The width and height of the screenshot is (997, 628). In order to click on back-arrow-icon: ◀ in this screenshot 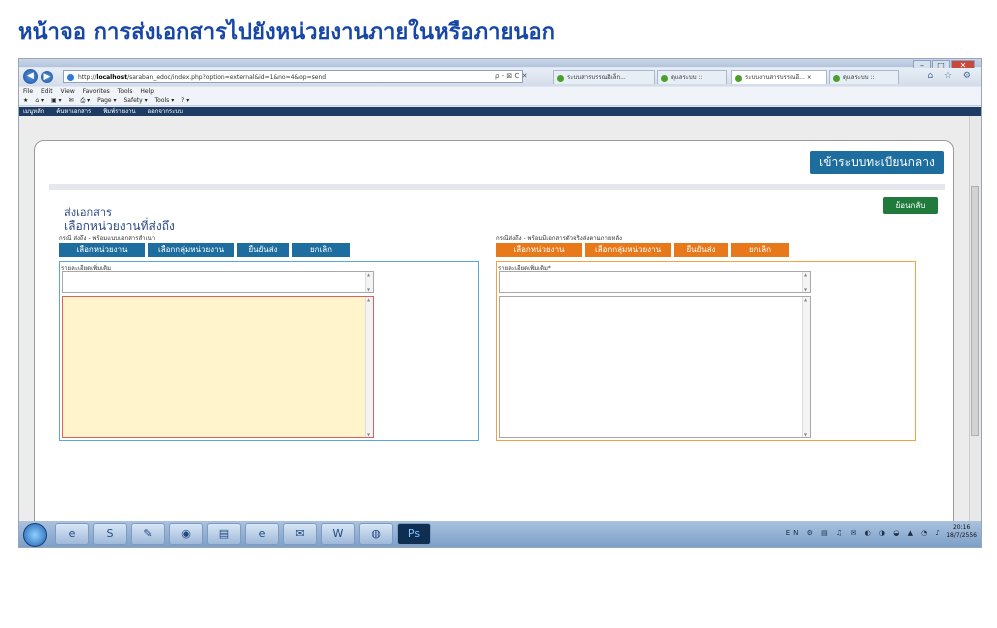, I will do `click(30, 76)`.